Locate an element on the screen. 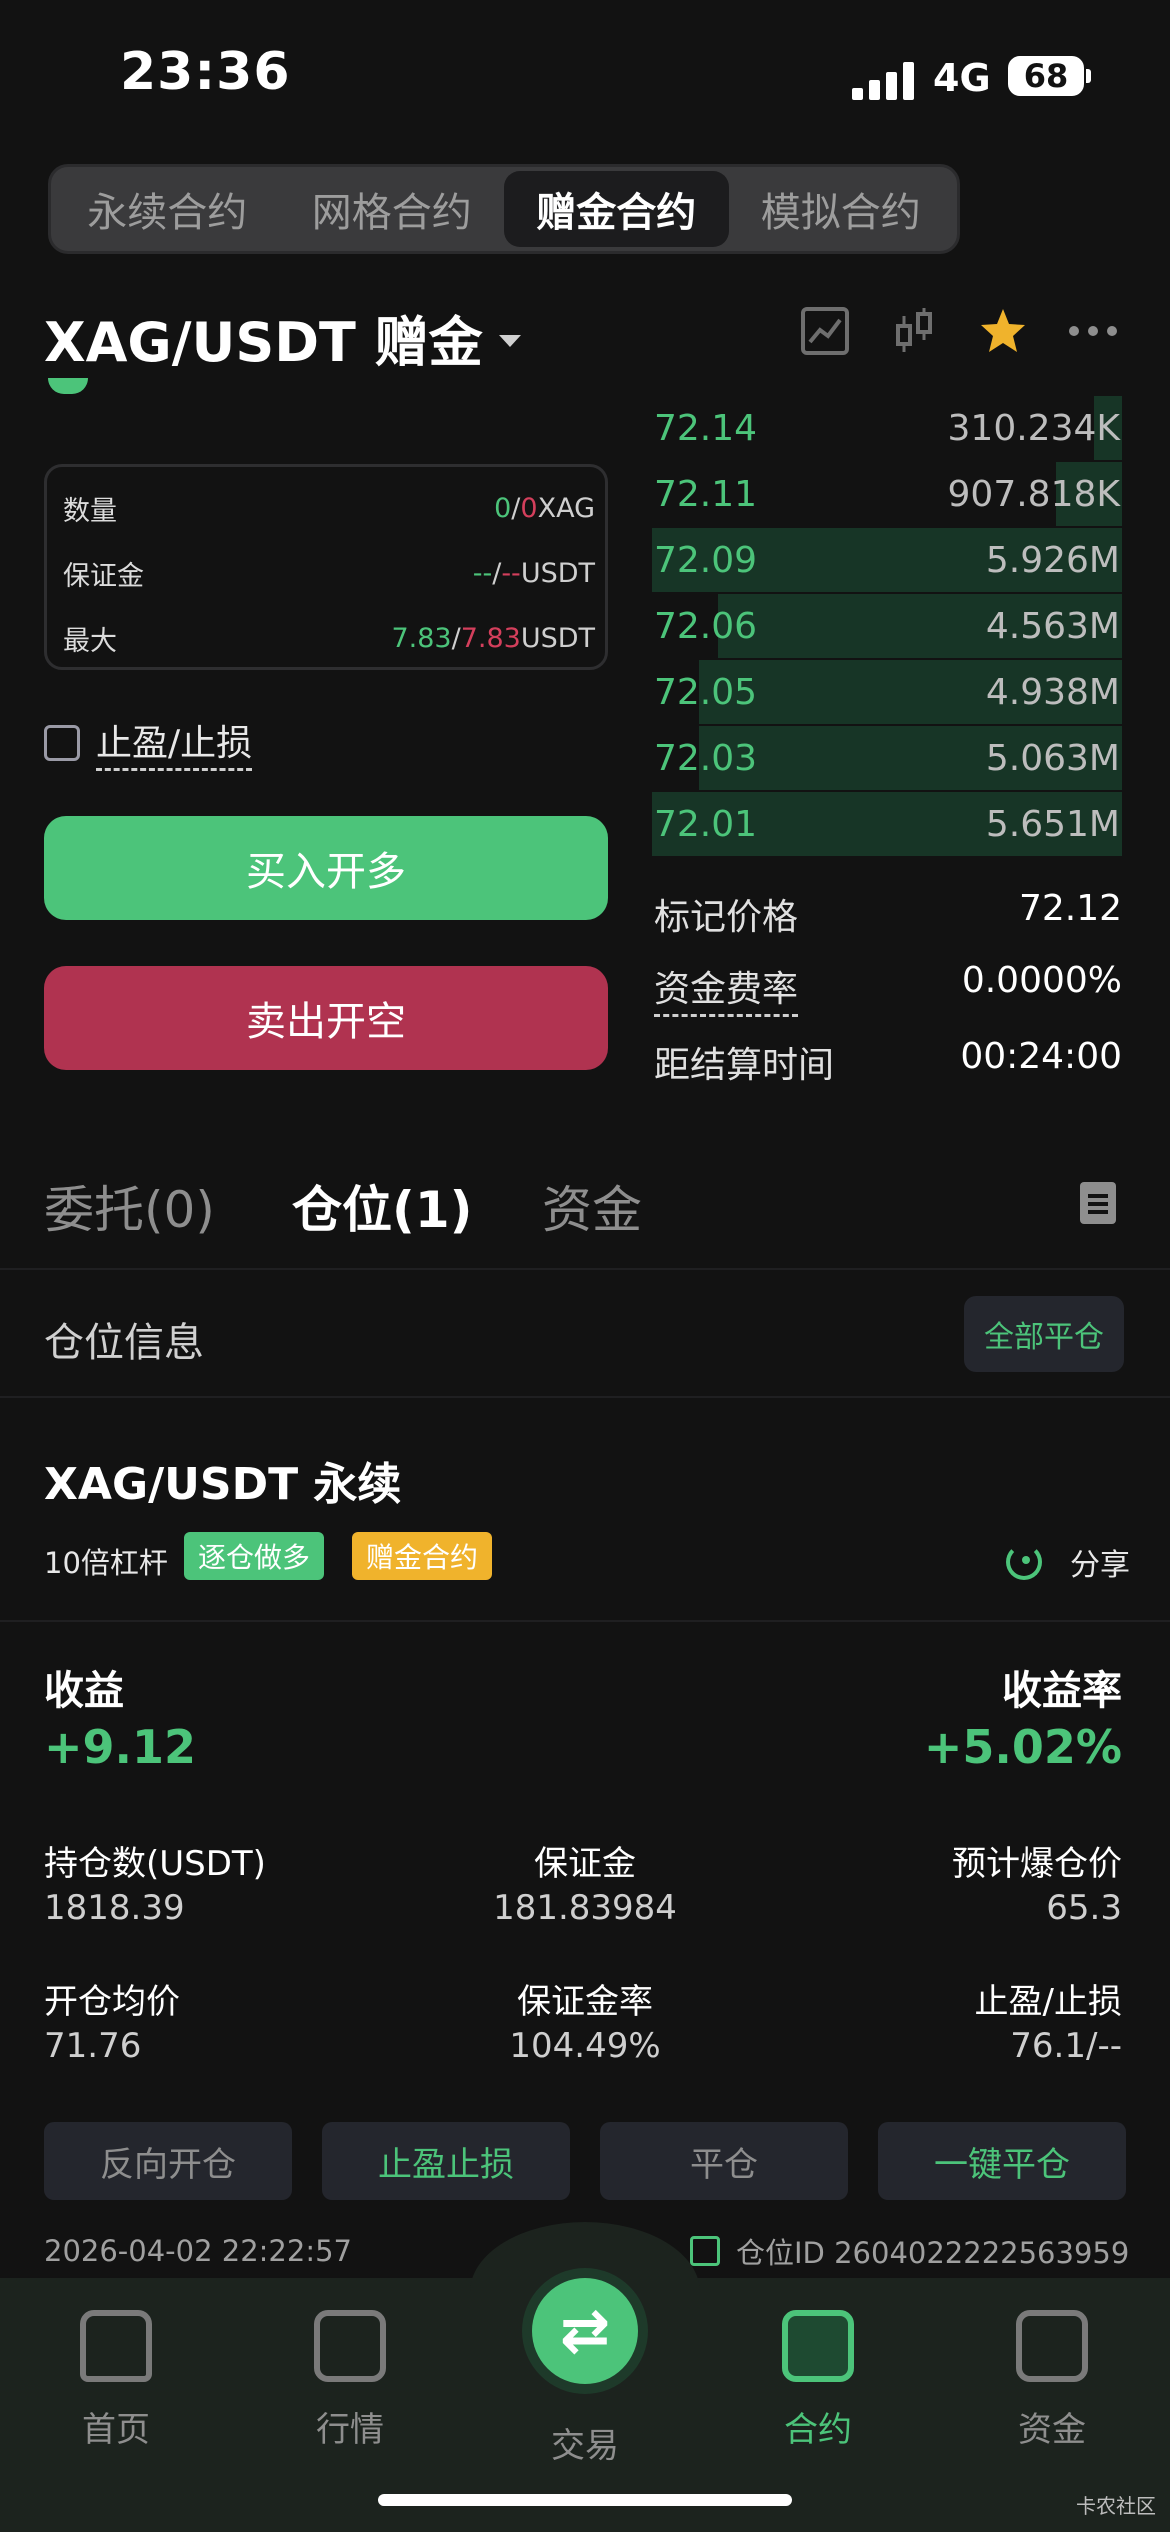 Image resolution: width=1170 pixels, height=2532 pixels. chart-icon is located at coordinates (825, 331).